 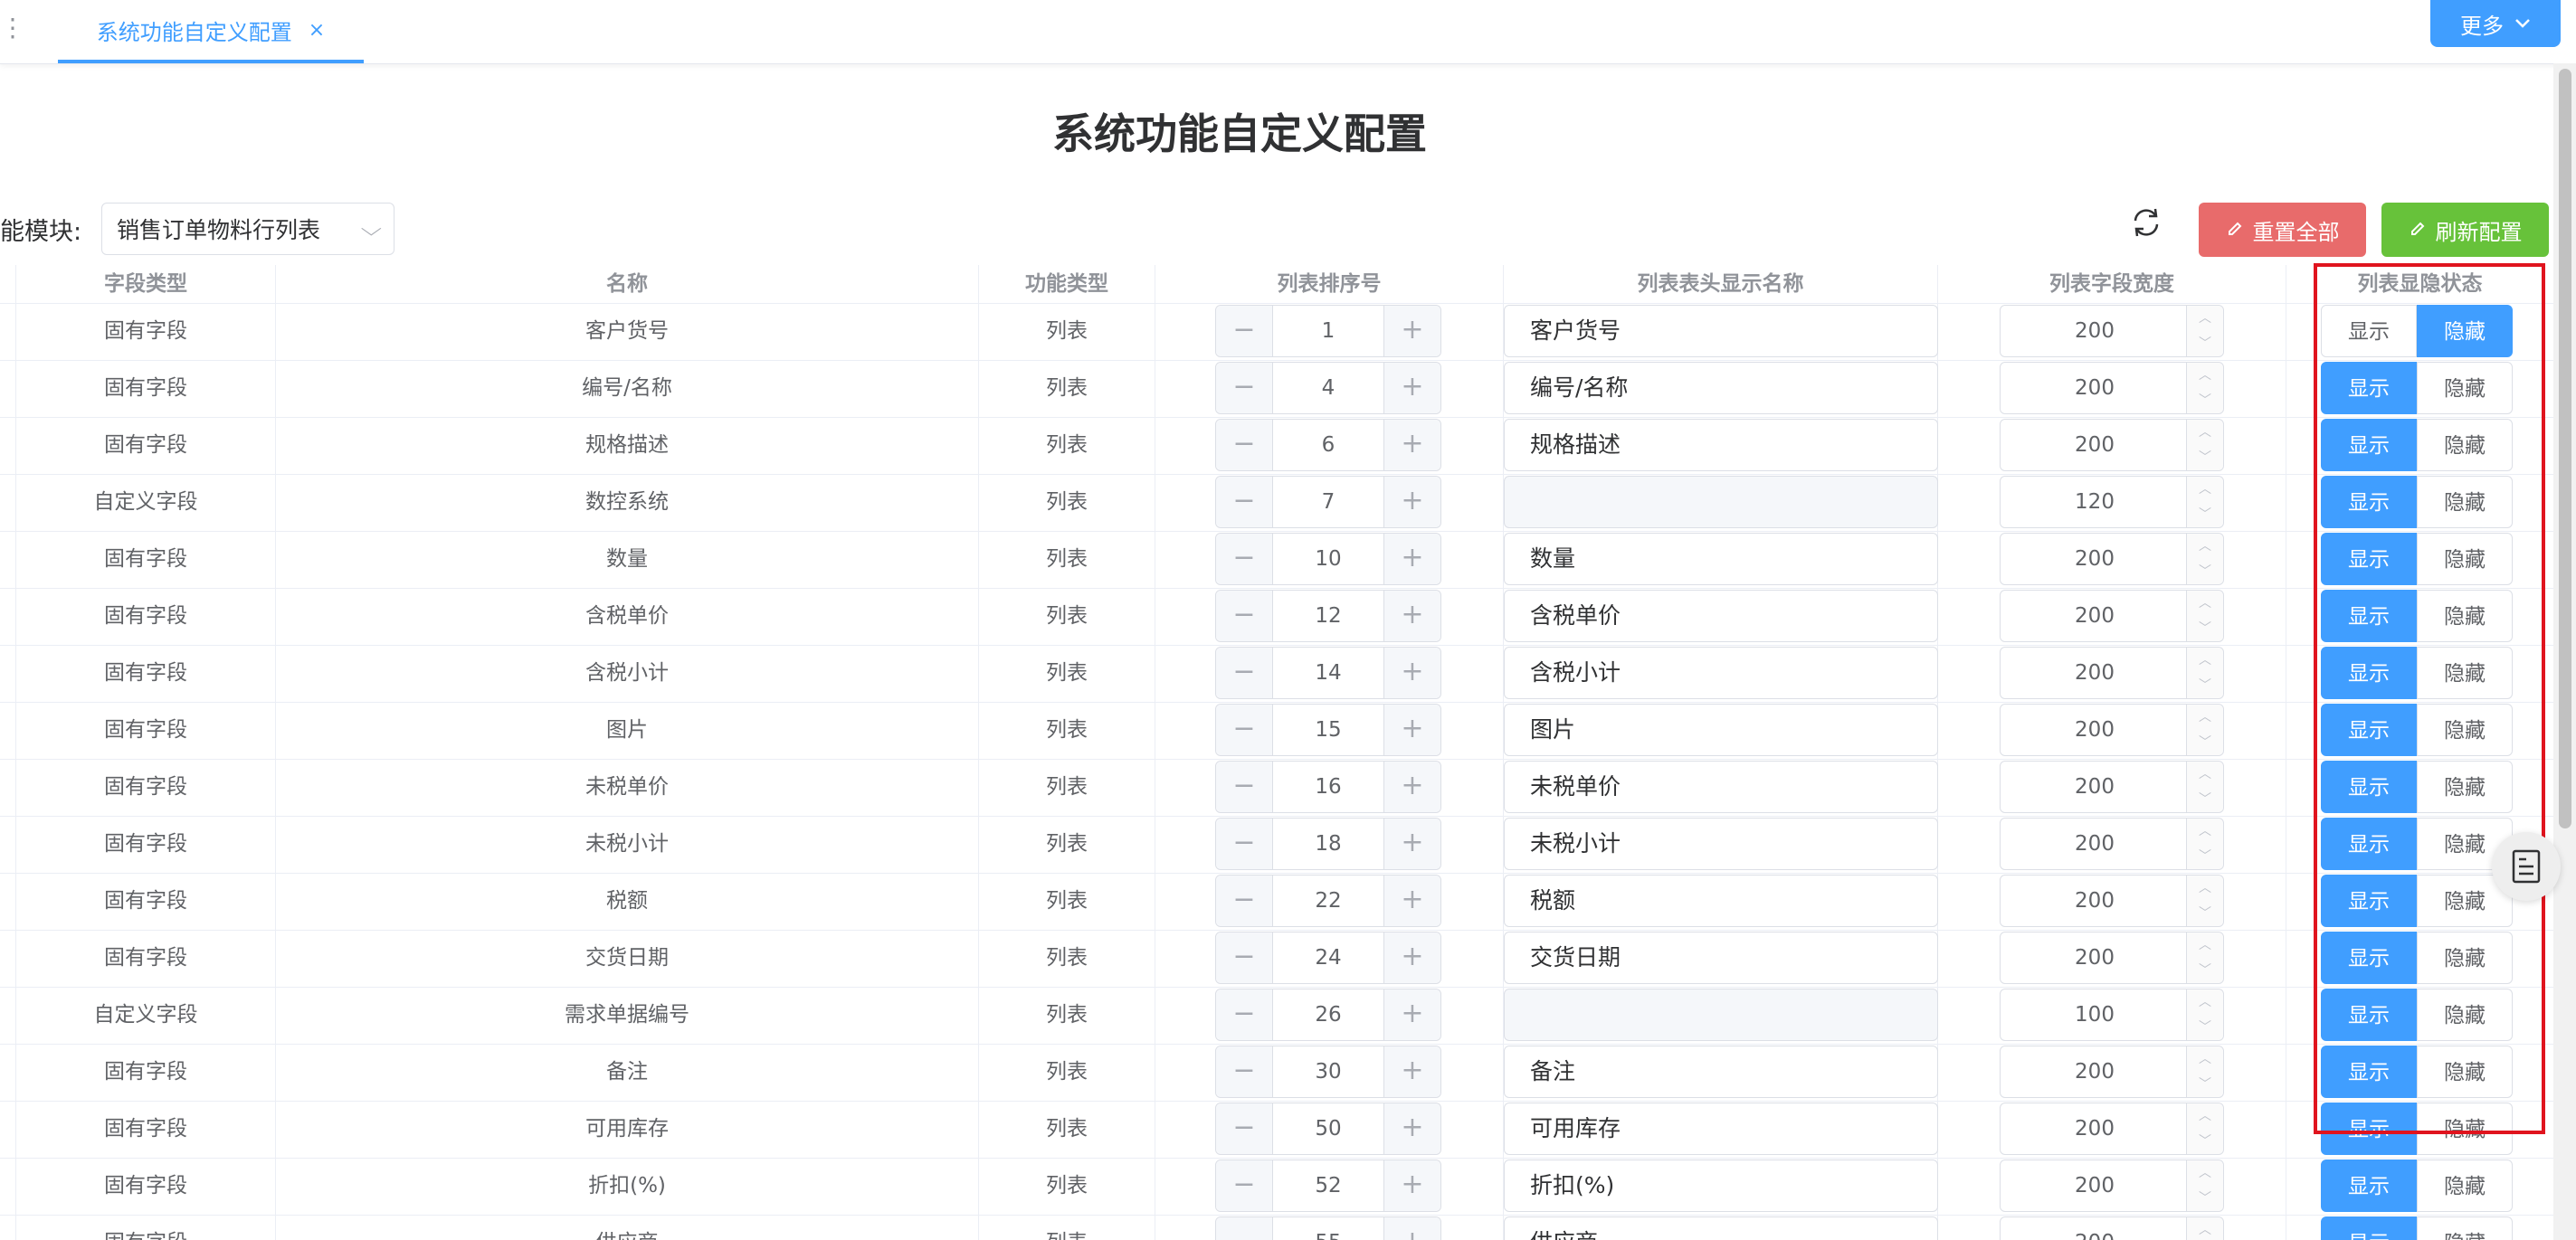 I want to click on refresh-config-button: 刷新配置, so click(x=2465, y=230).